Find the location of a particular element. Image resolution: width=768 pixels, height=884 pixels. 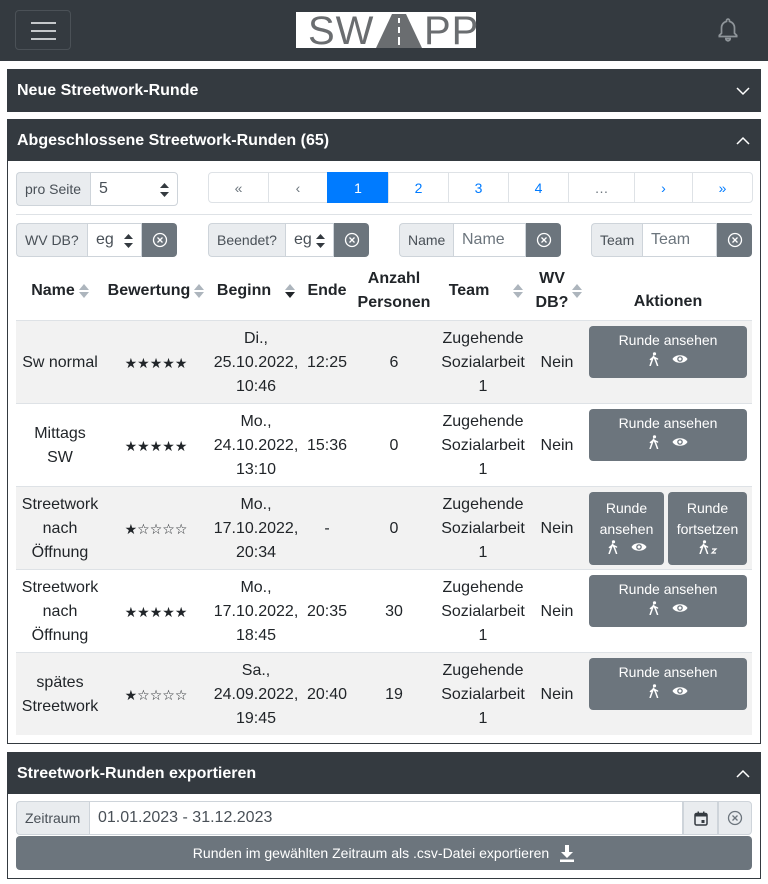

download-icon is located at coordinates (567, 853).